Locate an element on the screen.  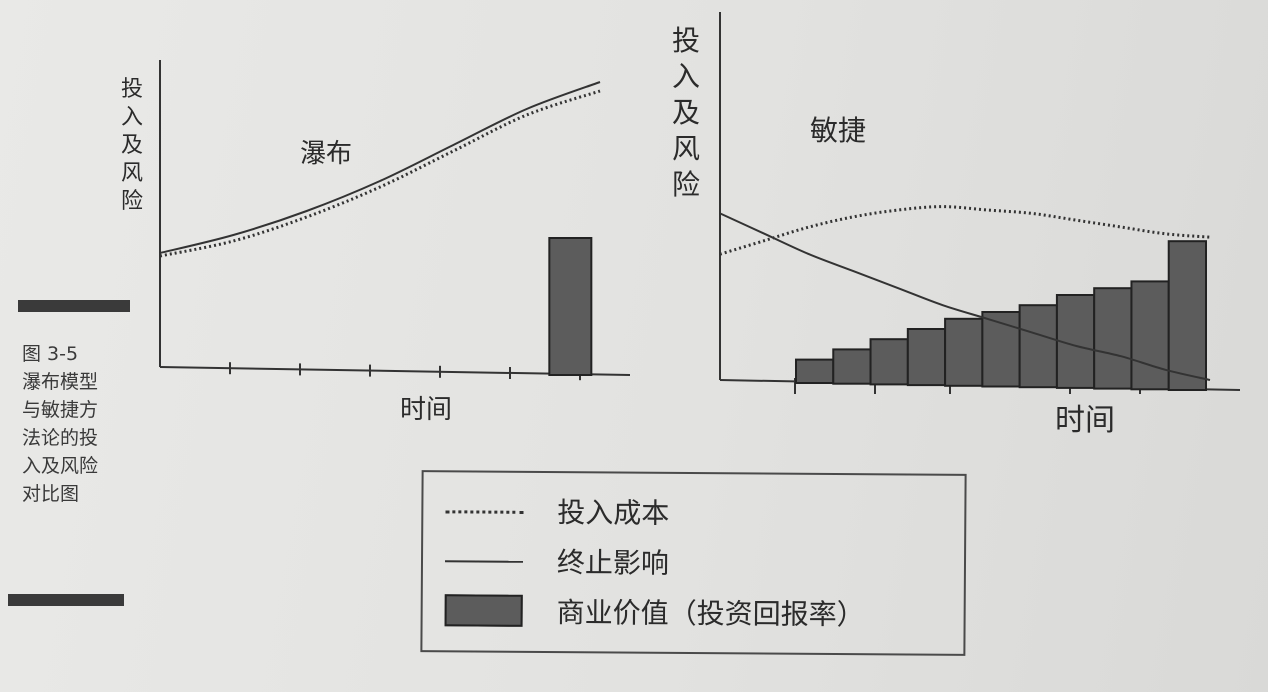
solid-line-icon is located at coordinates (484, 560).